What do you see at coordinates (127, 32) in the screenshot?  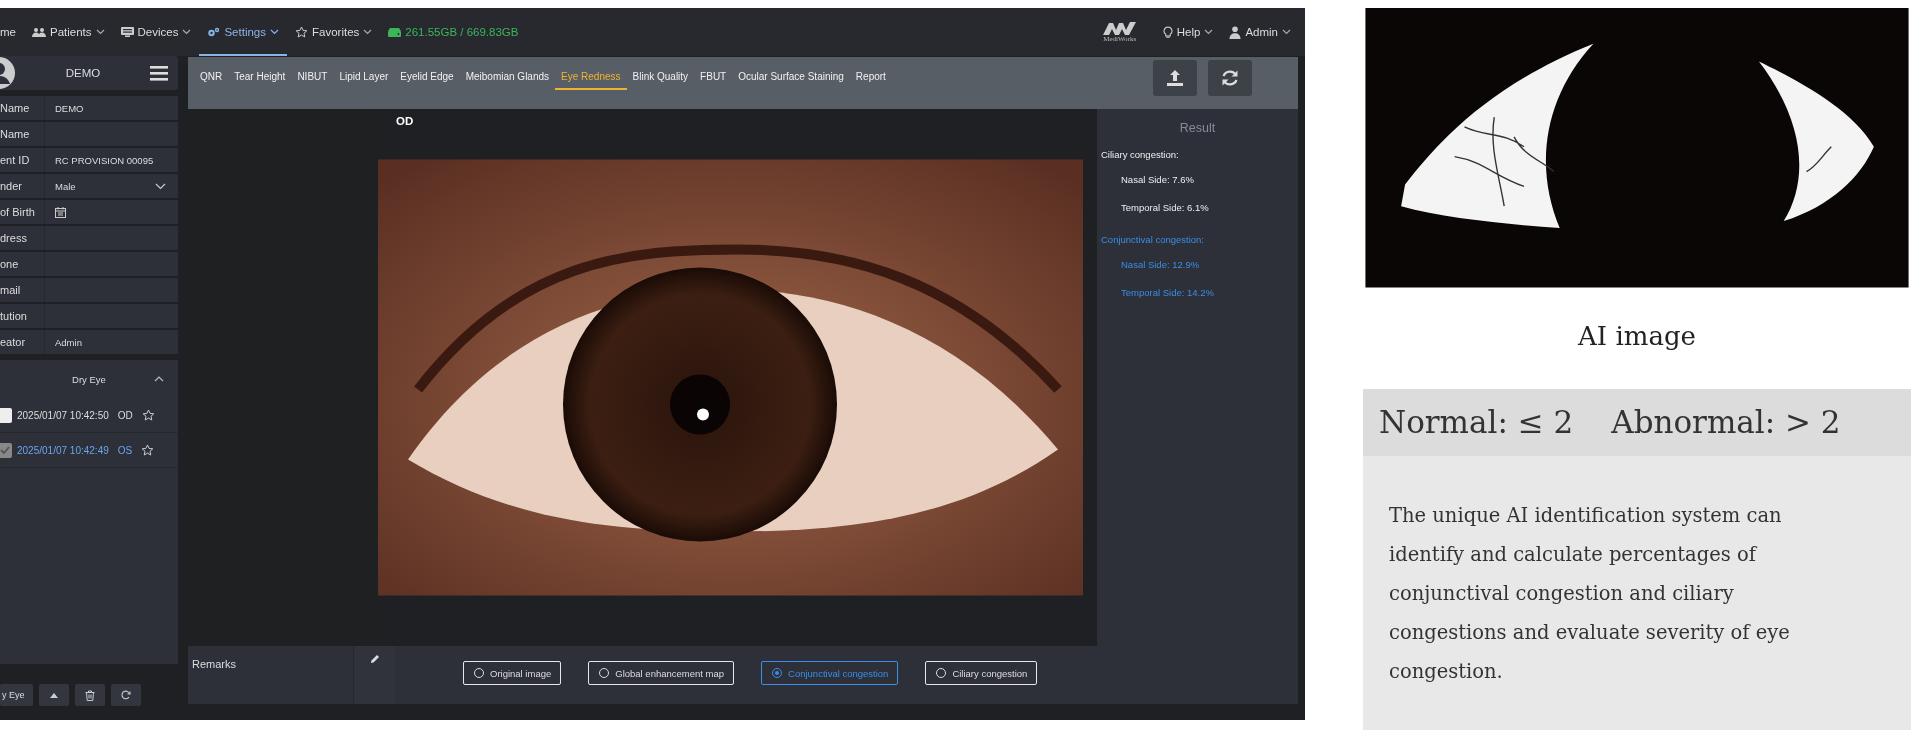 I see `device-icon` at bounding box center [127, 32].